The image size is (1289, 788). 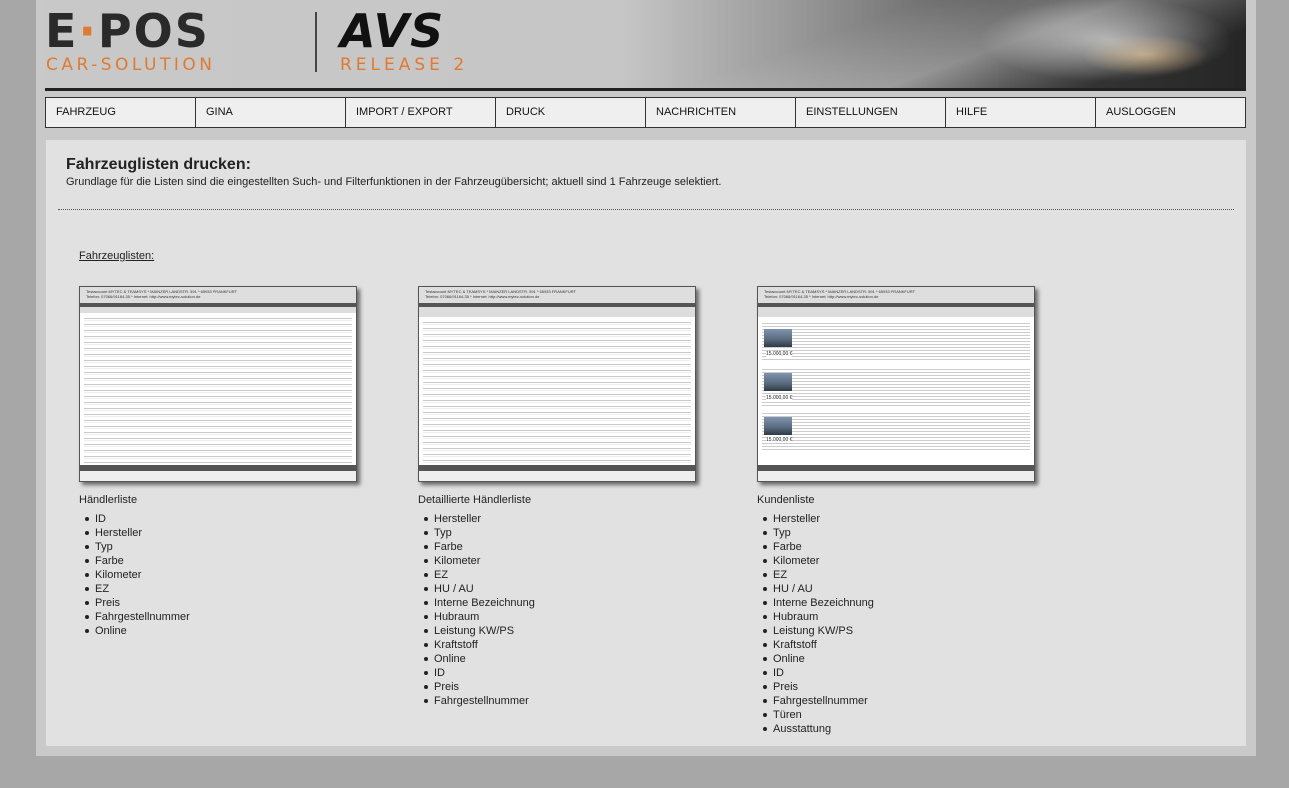 What do you see at coordinates (909, 715) in the screenshot?
I see `list-item: Türen` at bounding box center [909, 715].